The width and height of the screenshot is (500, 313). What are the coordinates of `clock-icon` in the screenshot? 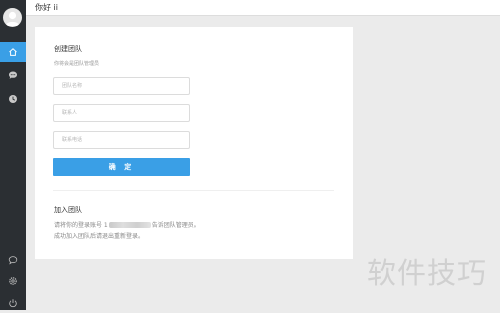 It's located at (13, 99).